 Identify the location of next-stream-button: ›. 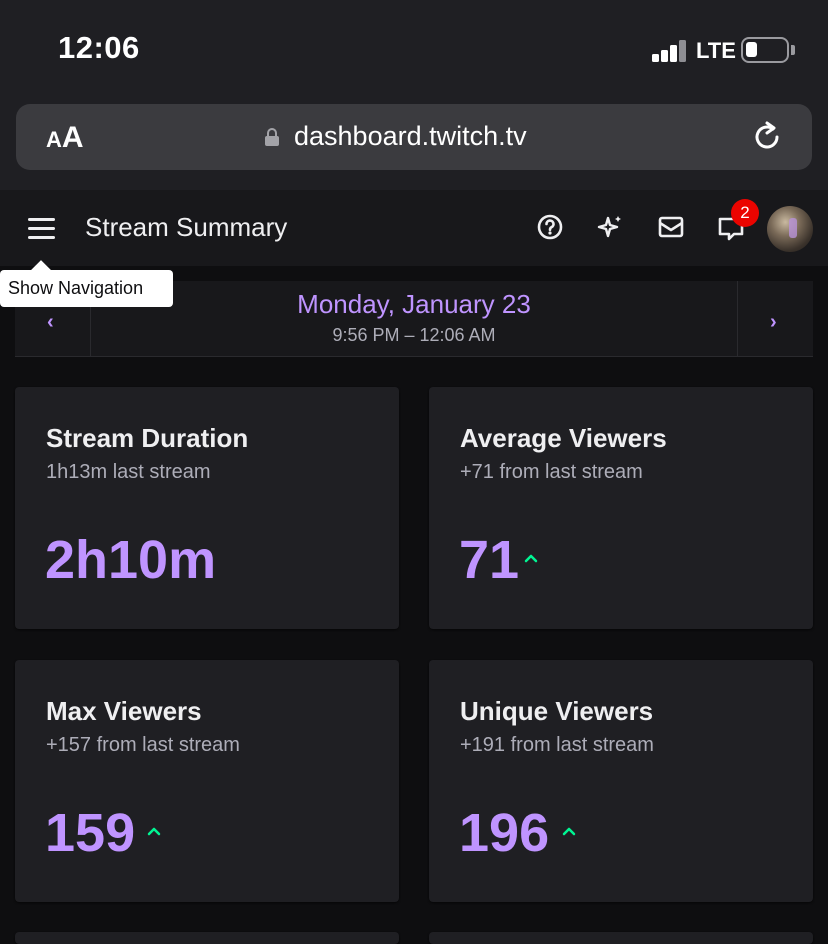
(775, 319).